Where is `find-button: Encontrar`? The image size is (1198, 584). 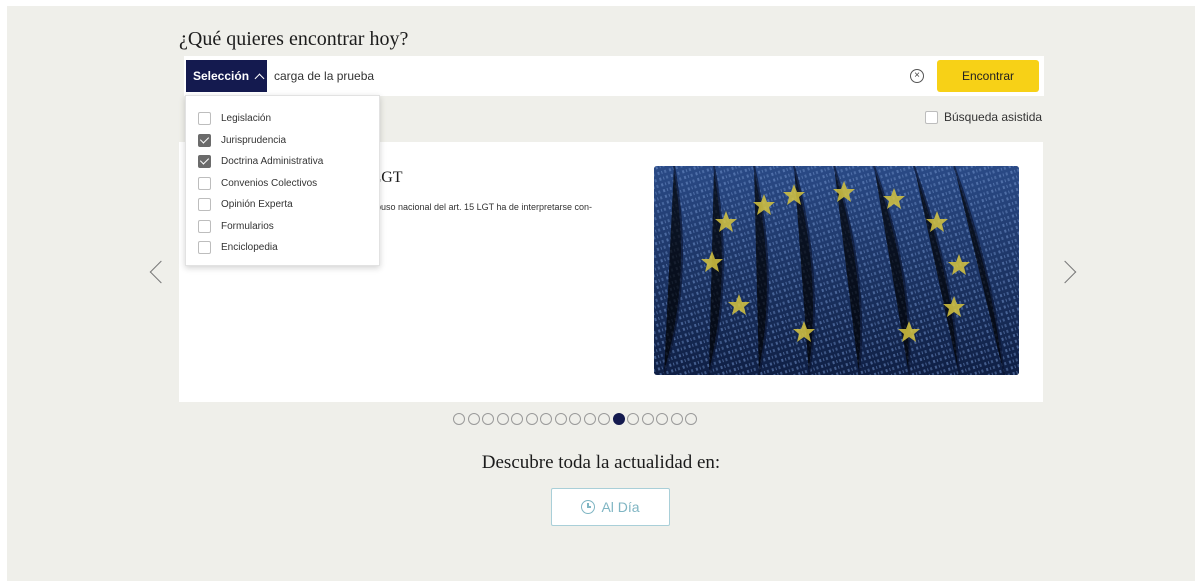 find-button: Encontrar is located at coordinates (988, 76).